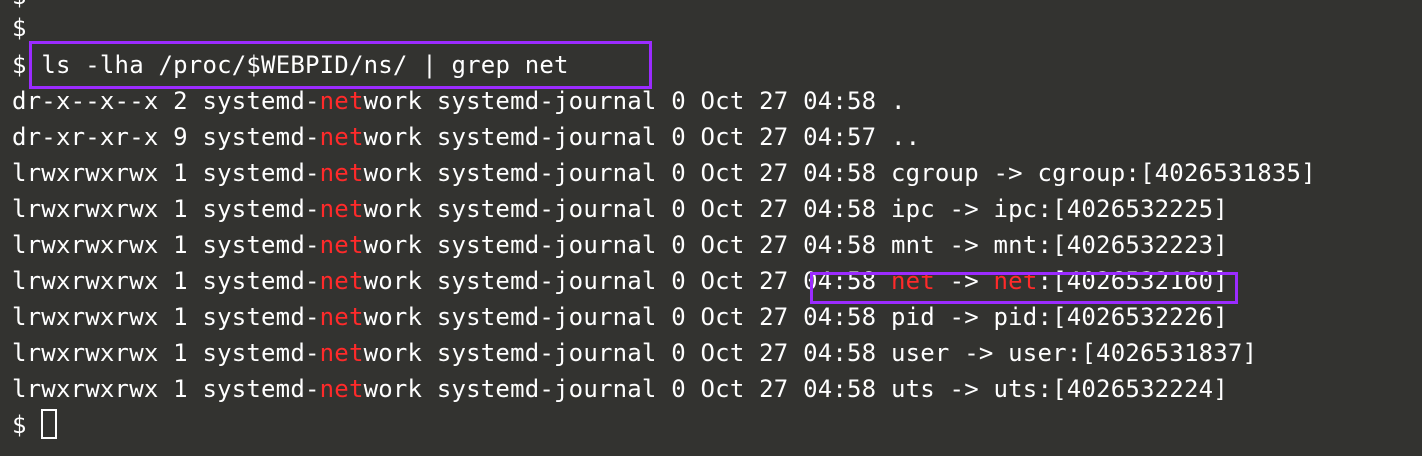 This screenshot has width=1422, height=456. Describe the element at coordinates (49, 424) in the screenshot. I see `text-cursor` at that location.